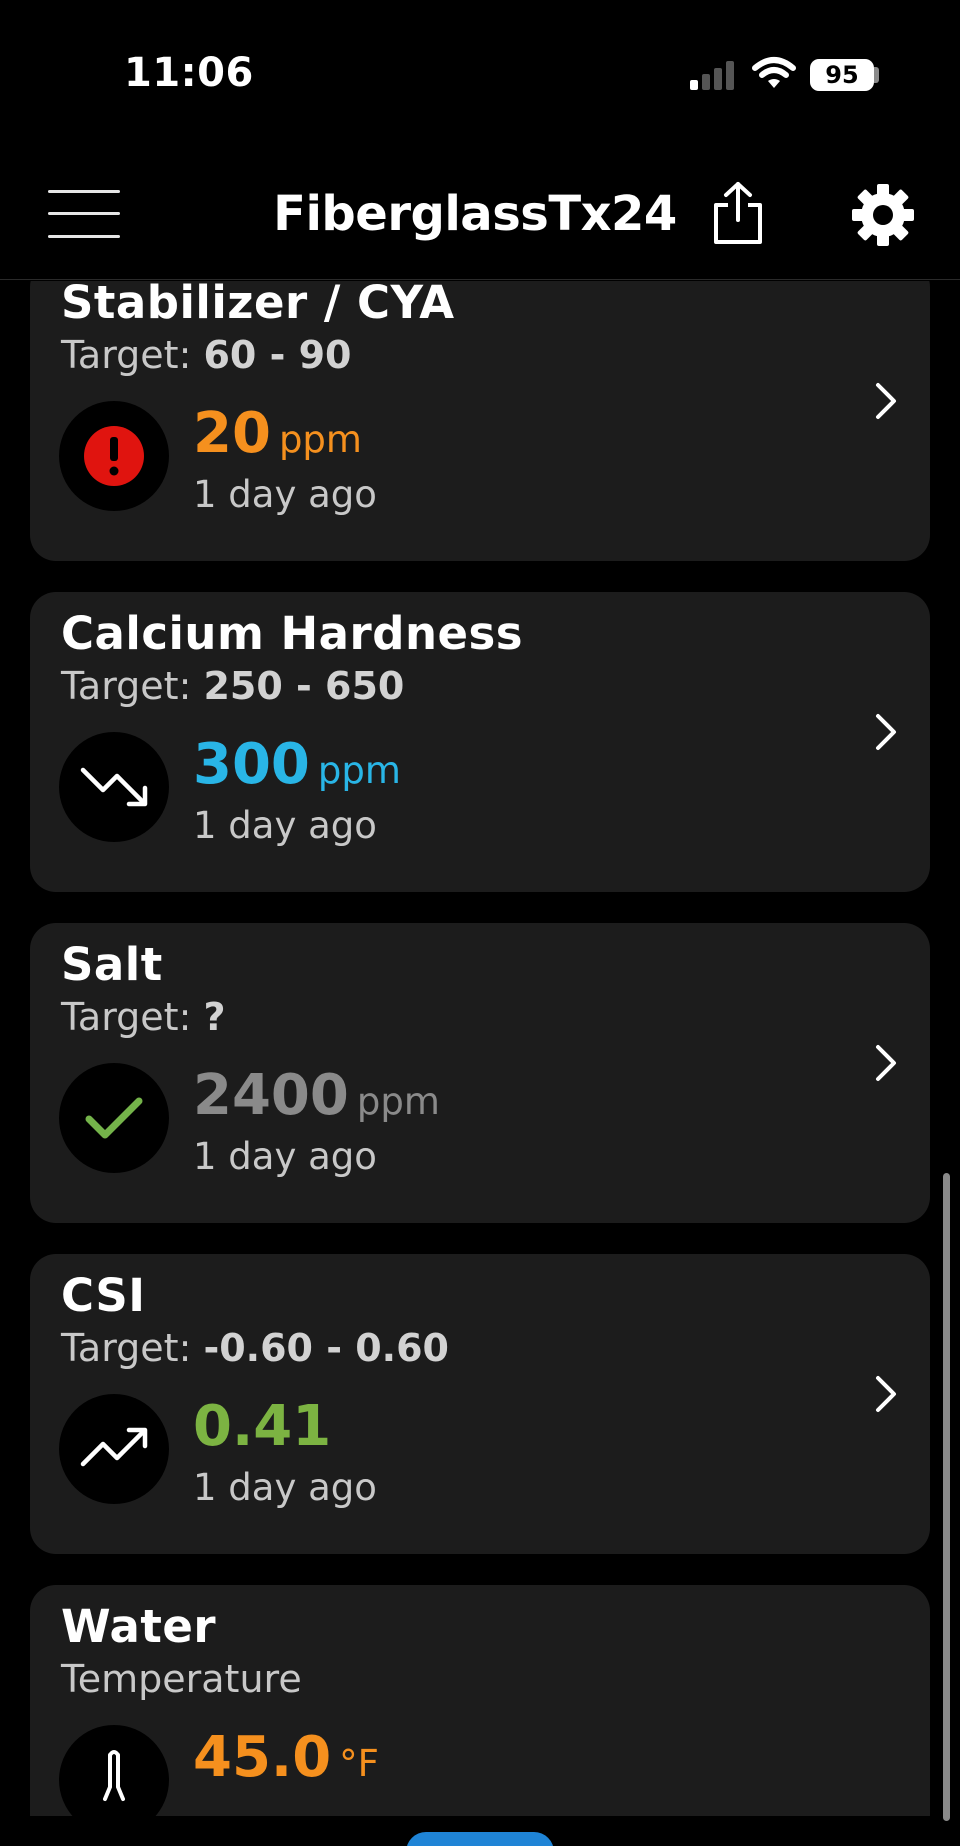  I want to click on card-target: Target: 60 - 90, so click(206, 355).